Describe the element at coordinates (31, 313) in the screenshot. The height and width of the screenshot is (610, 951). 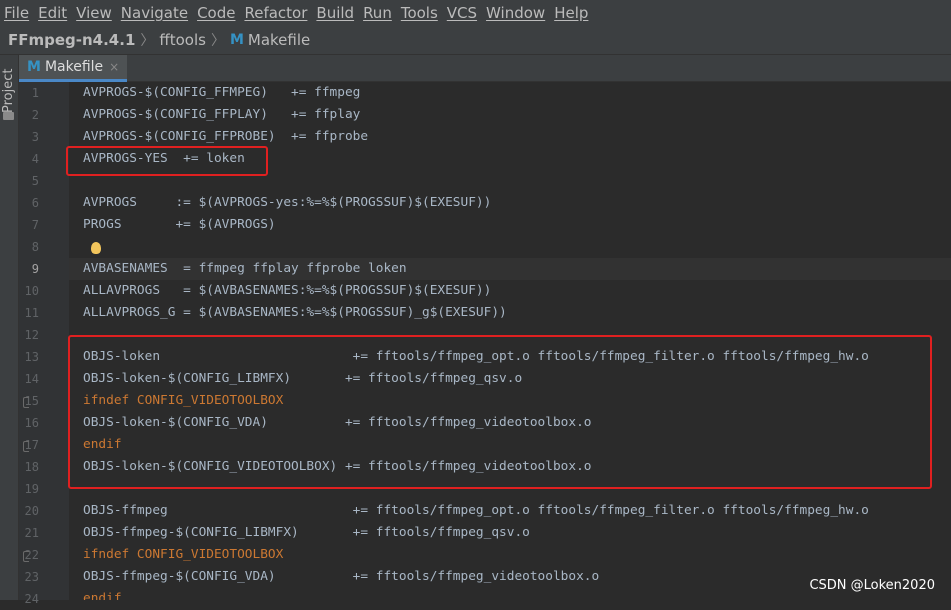
I see `line-number: 11` at that location.